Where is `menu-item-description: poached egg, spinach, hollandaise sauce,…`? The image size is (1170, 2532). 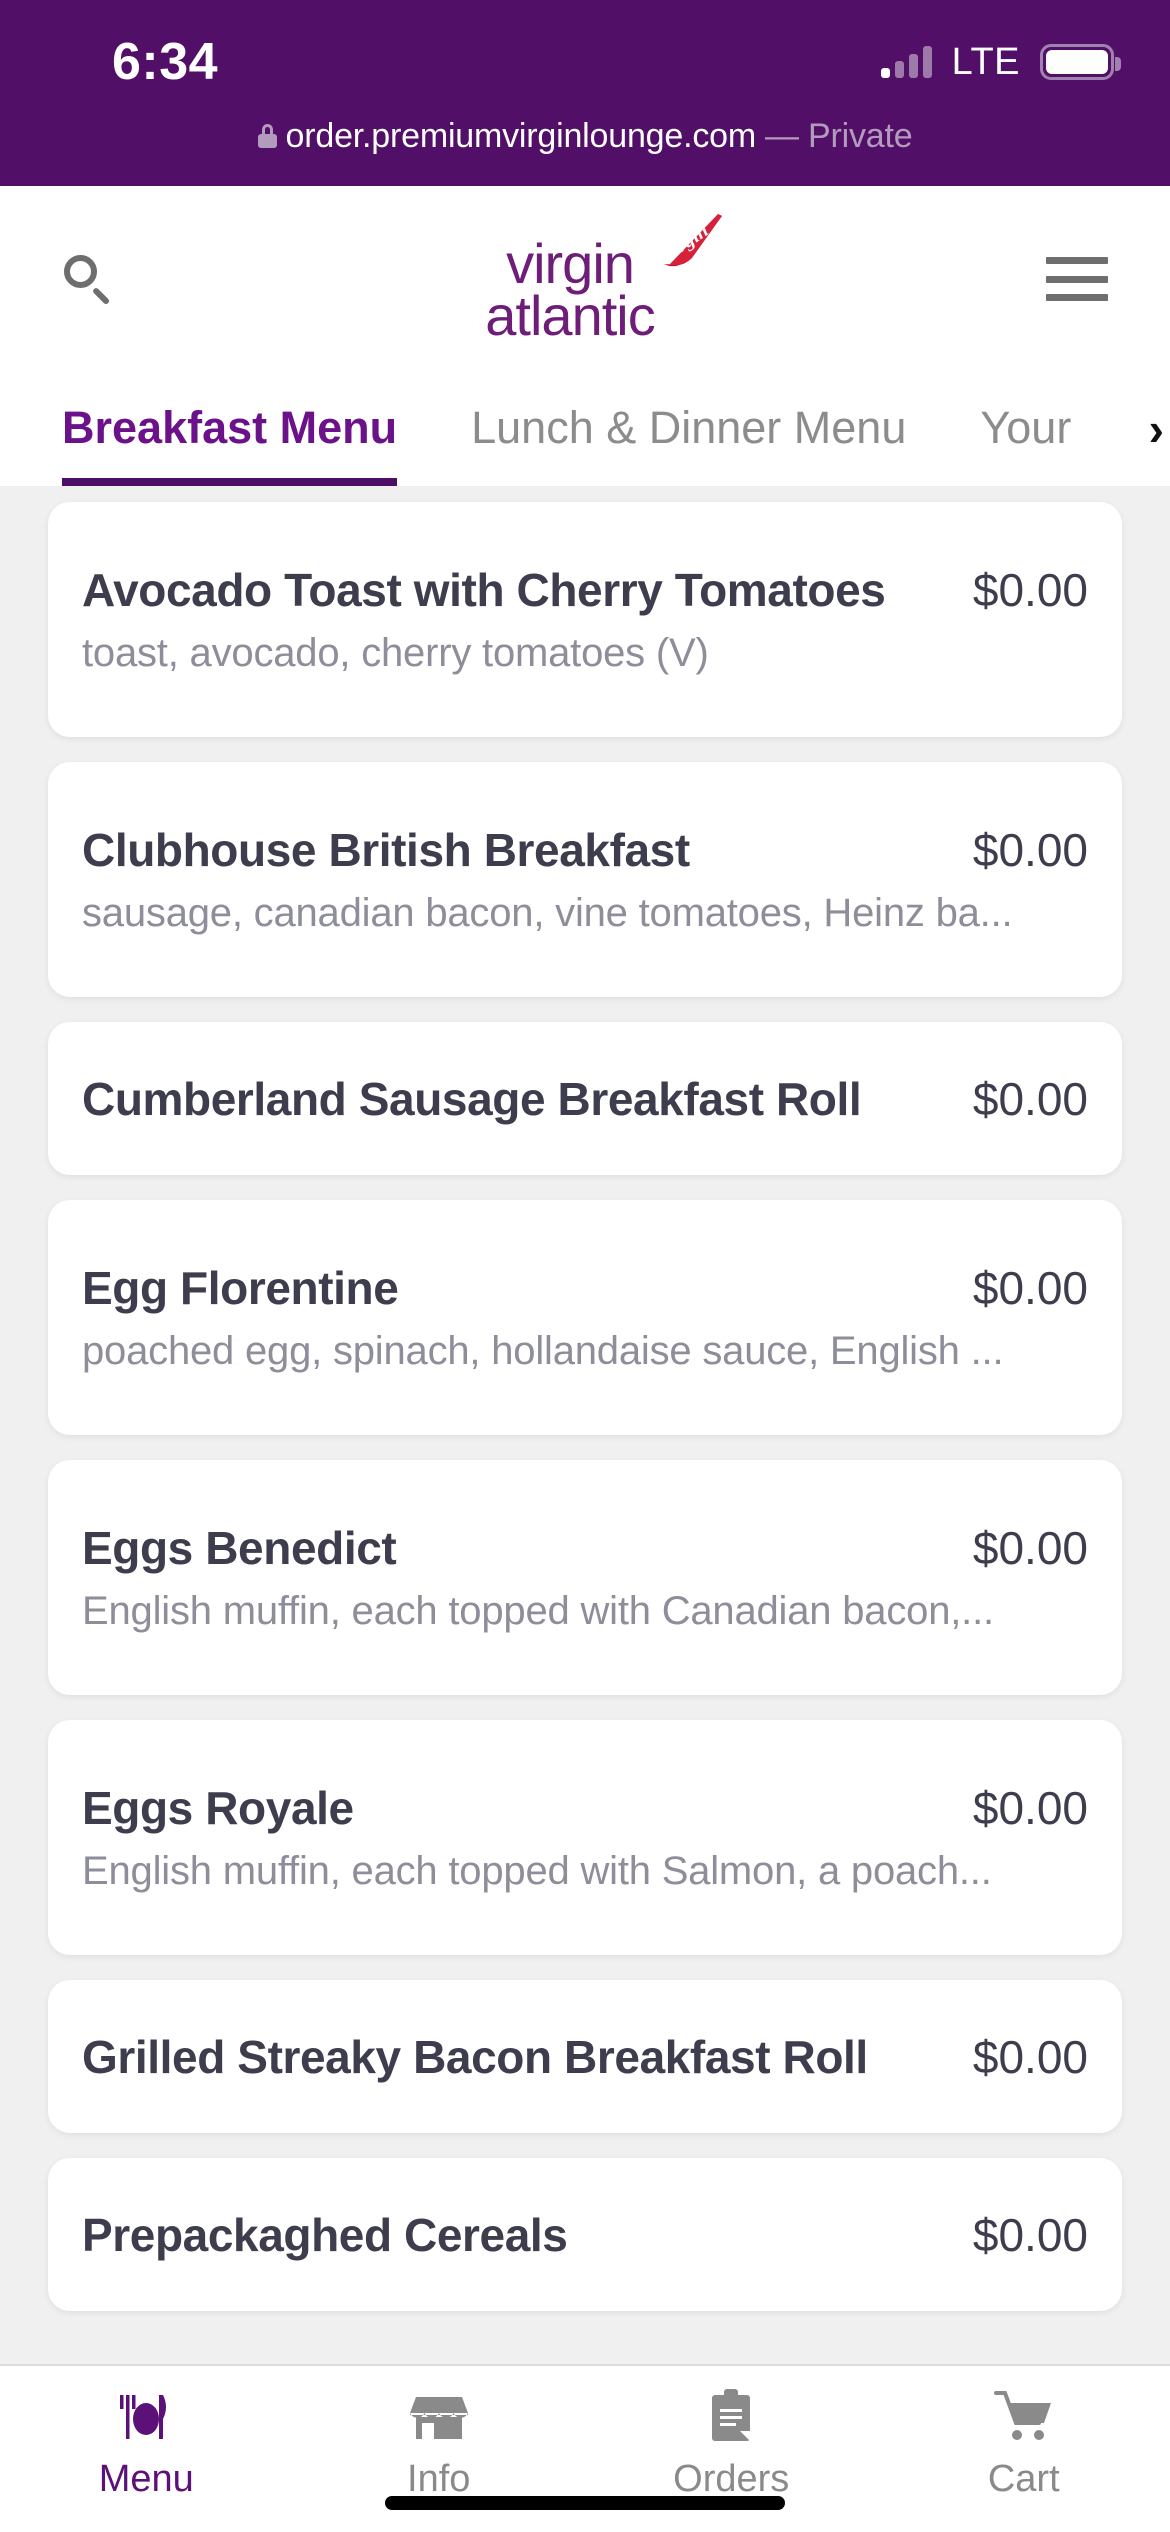
menu-item-description: poached egg, spinach, hollandaise sauce,… is located at coordinates (543, 1351).